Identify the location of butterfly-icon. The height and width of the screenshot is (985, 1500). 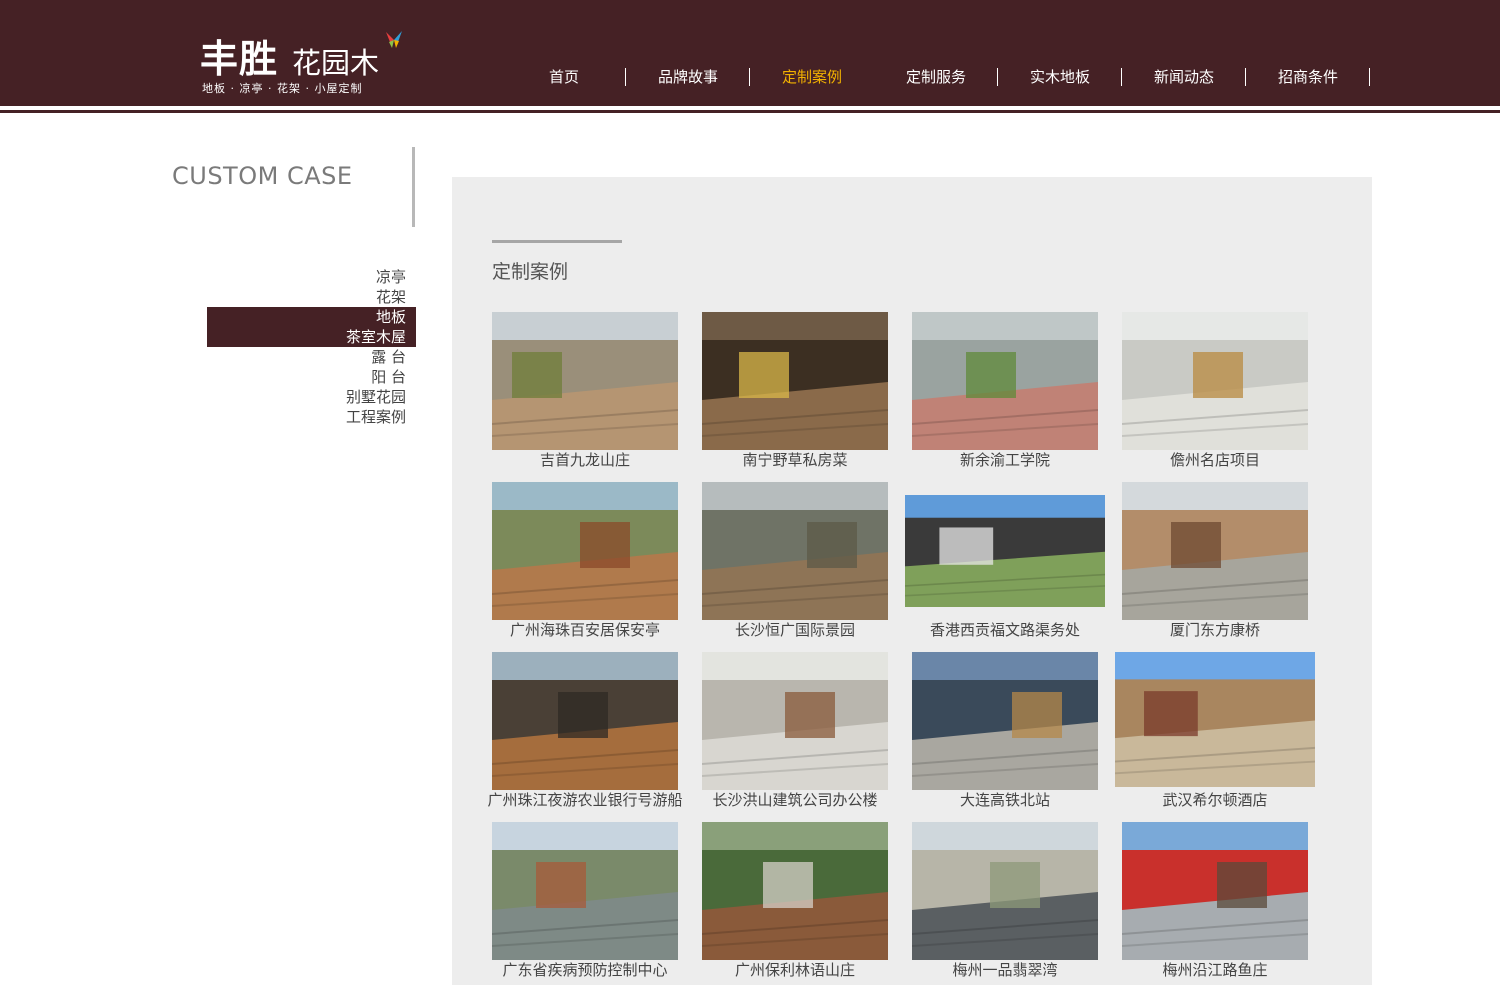
(394, 39).